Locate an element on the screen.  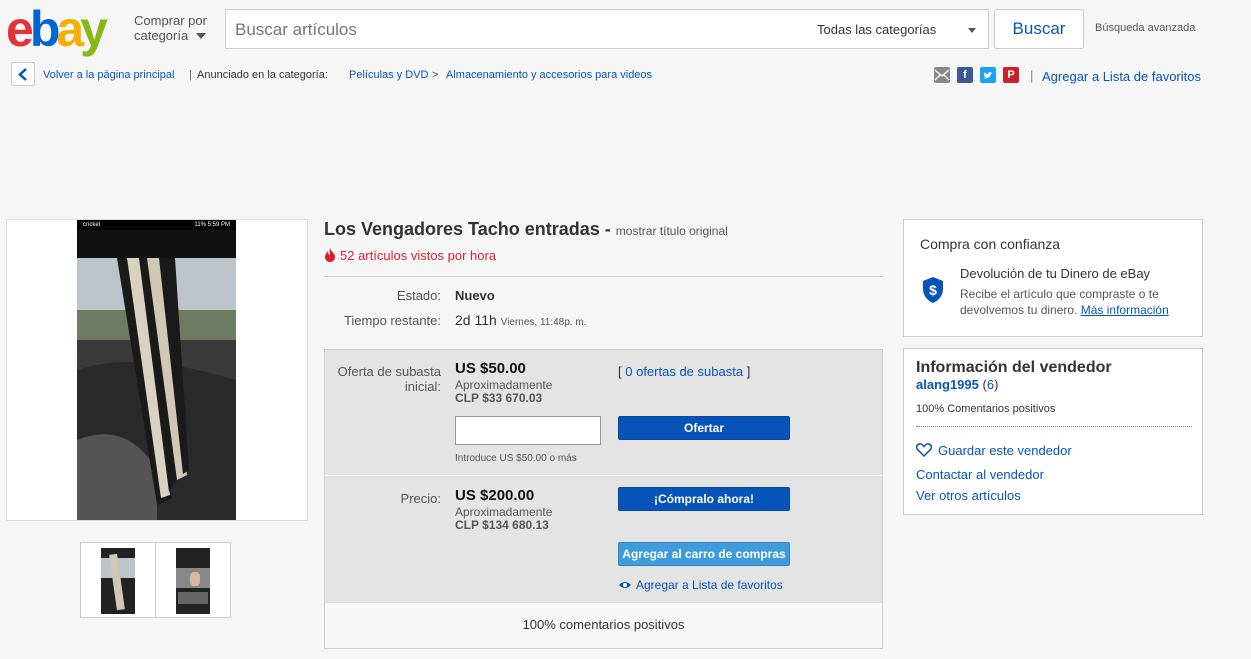
show-original-title-link: mostrar título original is located at coordinates (672, 231).